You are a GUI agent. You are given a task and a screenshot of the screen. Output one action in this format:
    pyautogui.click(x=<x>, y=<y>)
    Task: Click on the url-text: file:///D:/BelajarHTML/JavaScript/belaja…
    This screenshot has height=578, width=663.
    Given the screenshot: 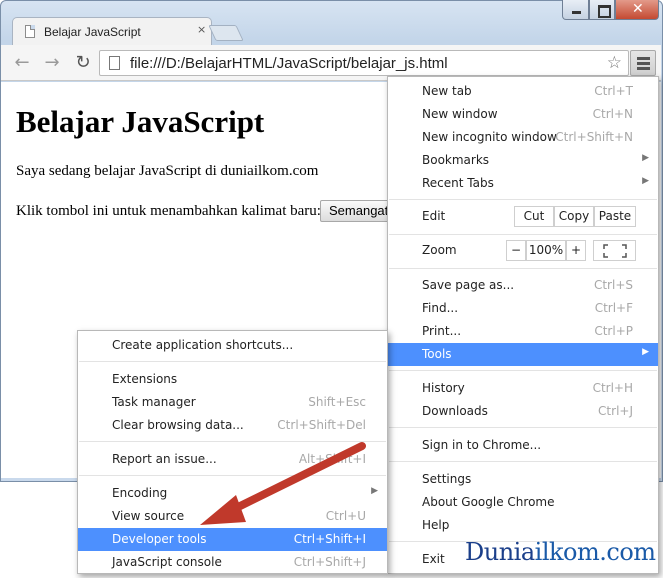 What is the action you would take?
    pyautogui.click(x=289, y=63)
    